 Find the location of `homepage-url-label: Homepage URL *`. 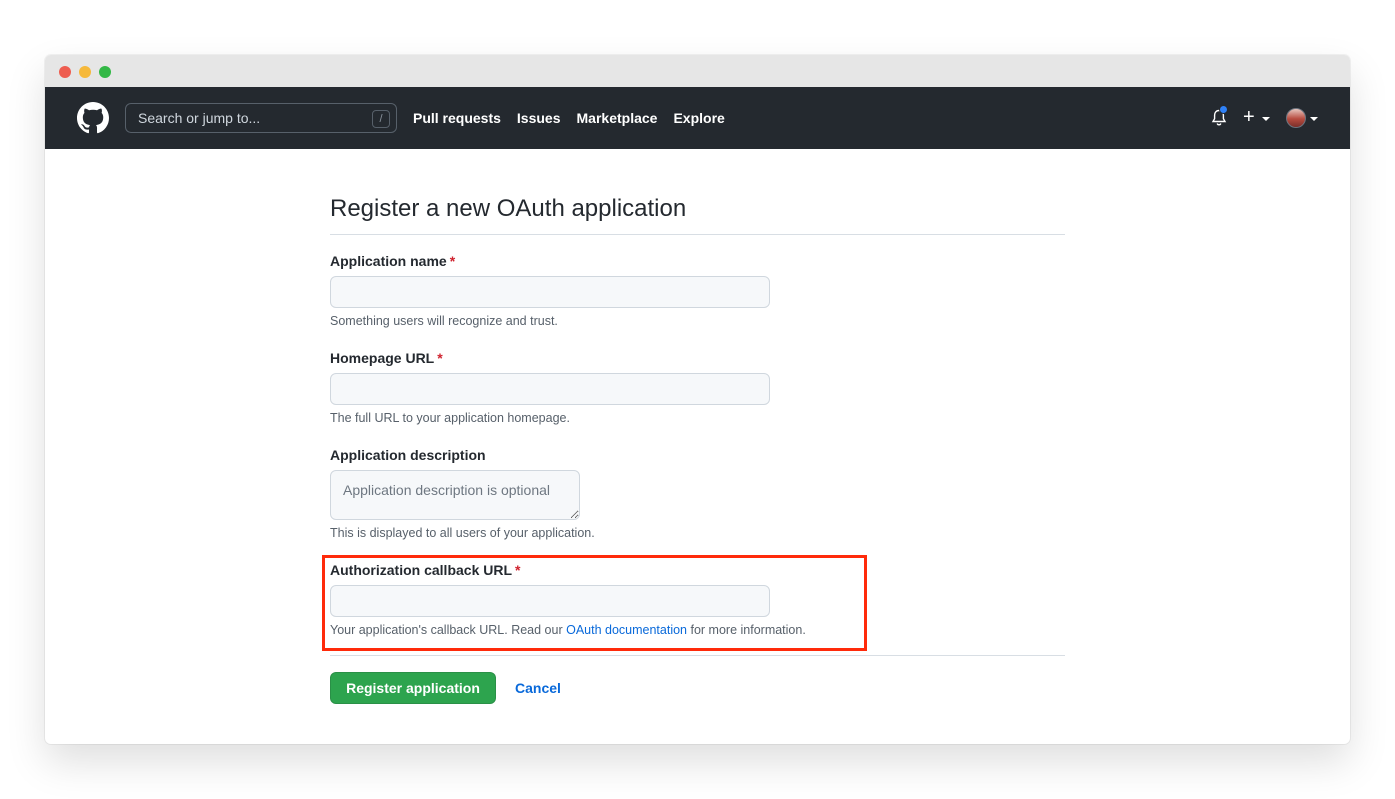

homepage-url-label: Homepage URL * is located at coordinates (550, 358).